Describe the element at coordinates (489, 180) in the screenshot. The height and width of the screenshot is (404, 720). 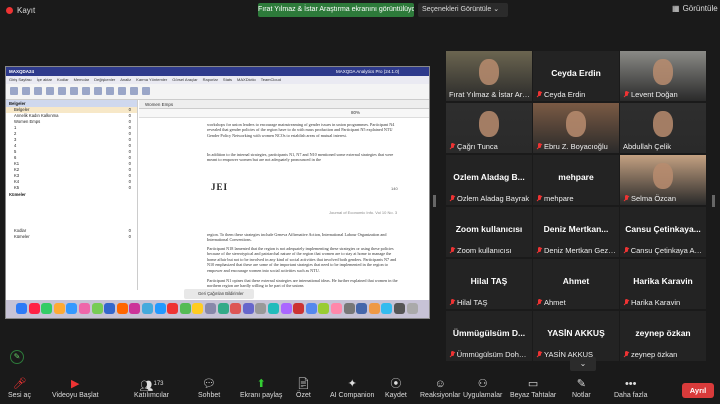
I see `participant-tile: Ozlem Aladag B... Ozlem Aladag Bayrak` at that location.